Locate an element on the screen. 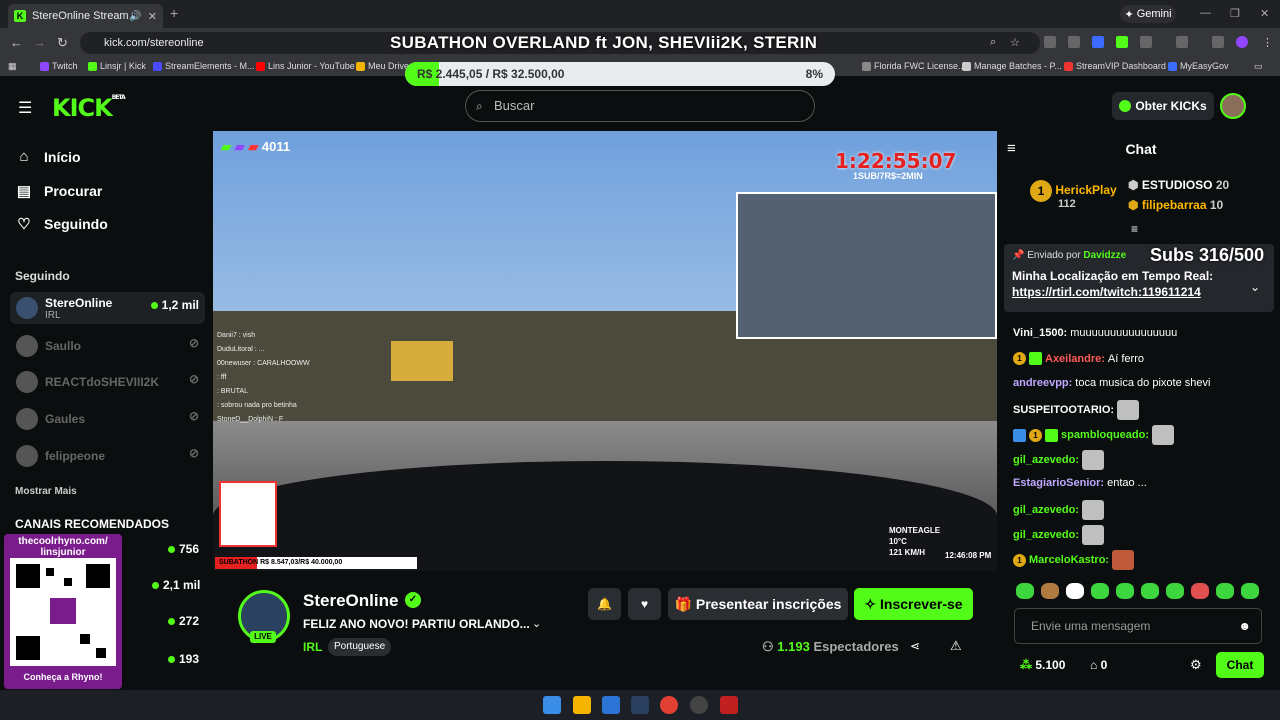 The image size is (1280, 720). get-kicks-button: Obter KICKs is located at coordinates (1163, 106).